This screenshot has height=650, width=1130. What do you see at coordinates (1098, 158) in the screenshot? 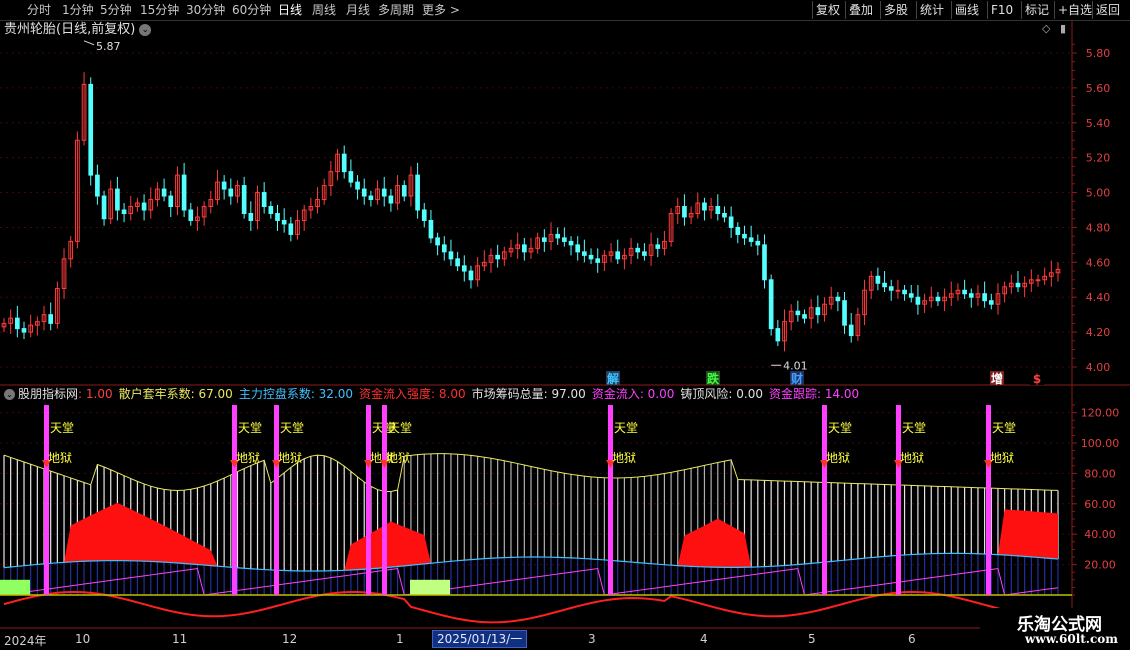
I see `price-label: 5.20` at bounding box center [1098, 158].